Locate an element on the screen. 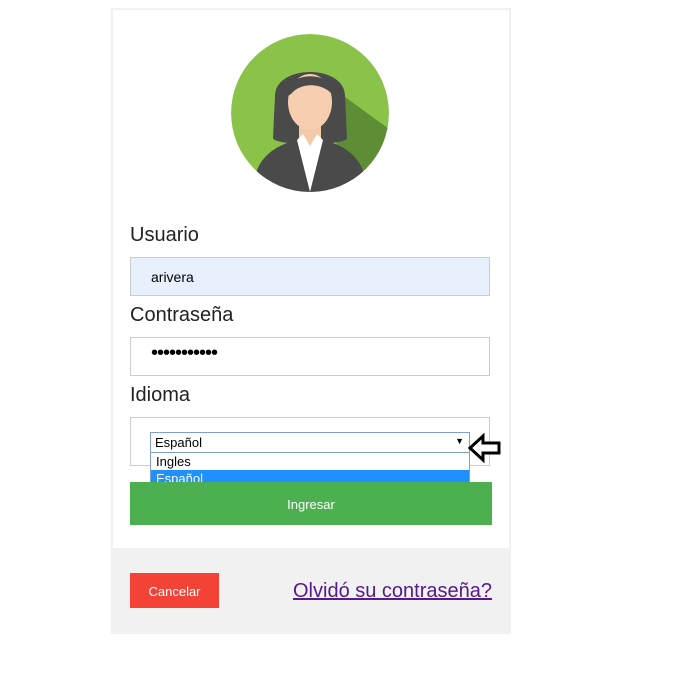 The width and height of the screenshot is (684, 684). left-arrow-pointer-icon is located at coordinates (484, 448).